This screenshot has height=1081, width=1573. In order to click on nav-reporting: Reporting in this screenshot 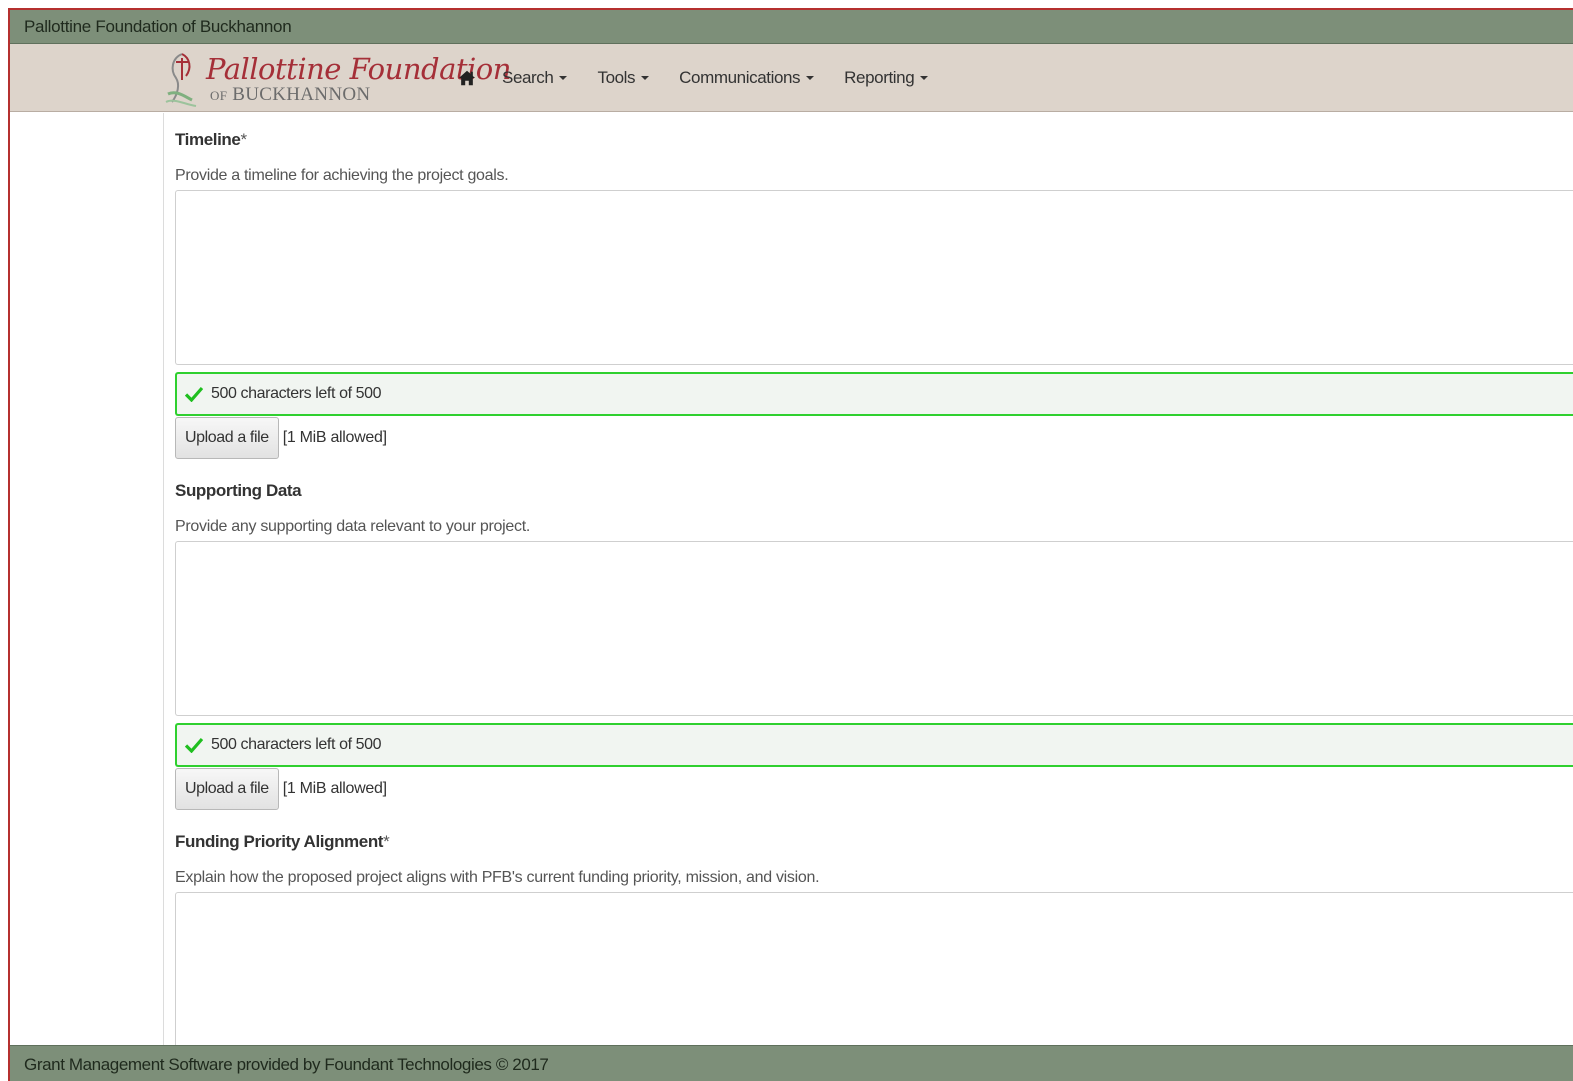, I will do `click(886, 78)`.